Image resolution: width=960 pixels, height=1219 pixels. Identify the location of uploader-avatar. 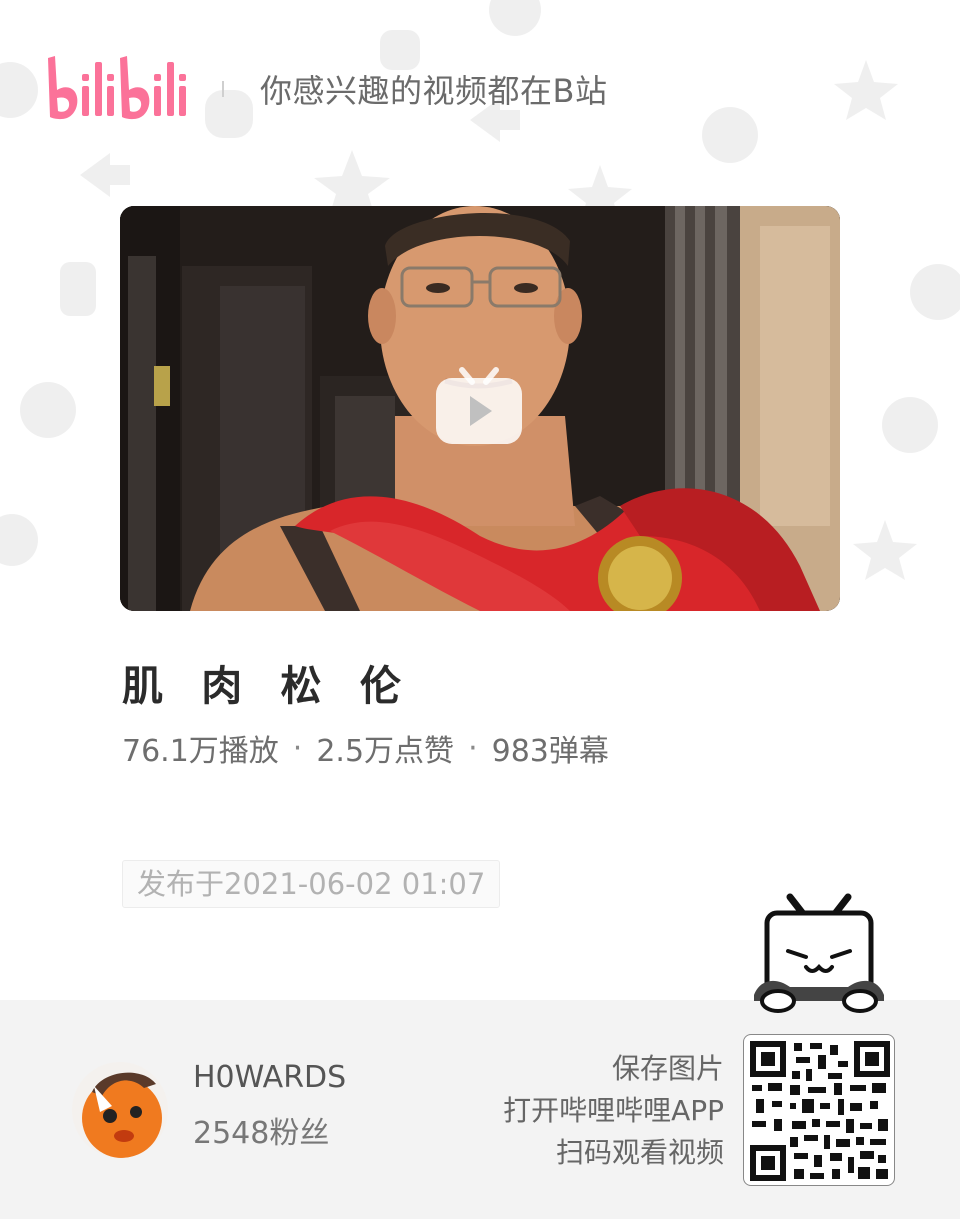
(120, 1110).